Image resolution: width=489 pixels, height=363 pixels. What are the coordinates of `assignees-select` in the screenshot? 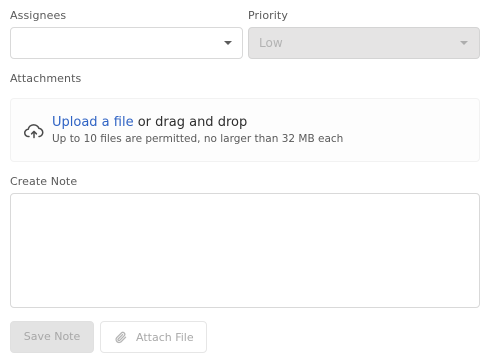 It's located at (126, 43).